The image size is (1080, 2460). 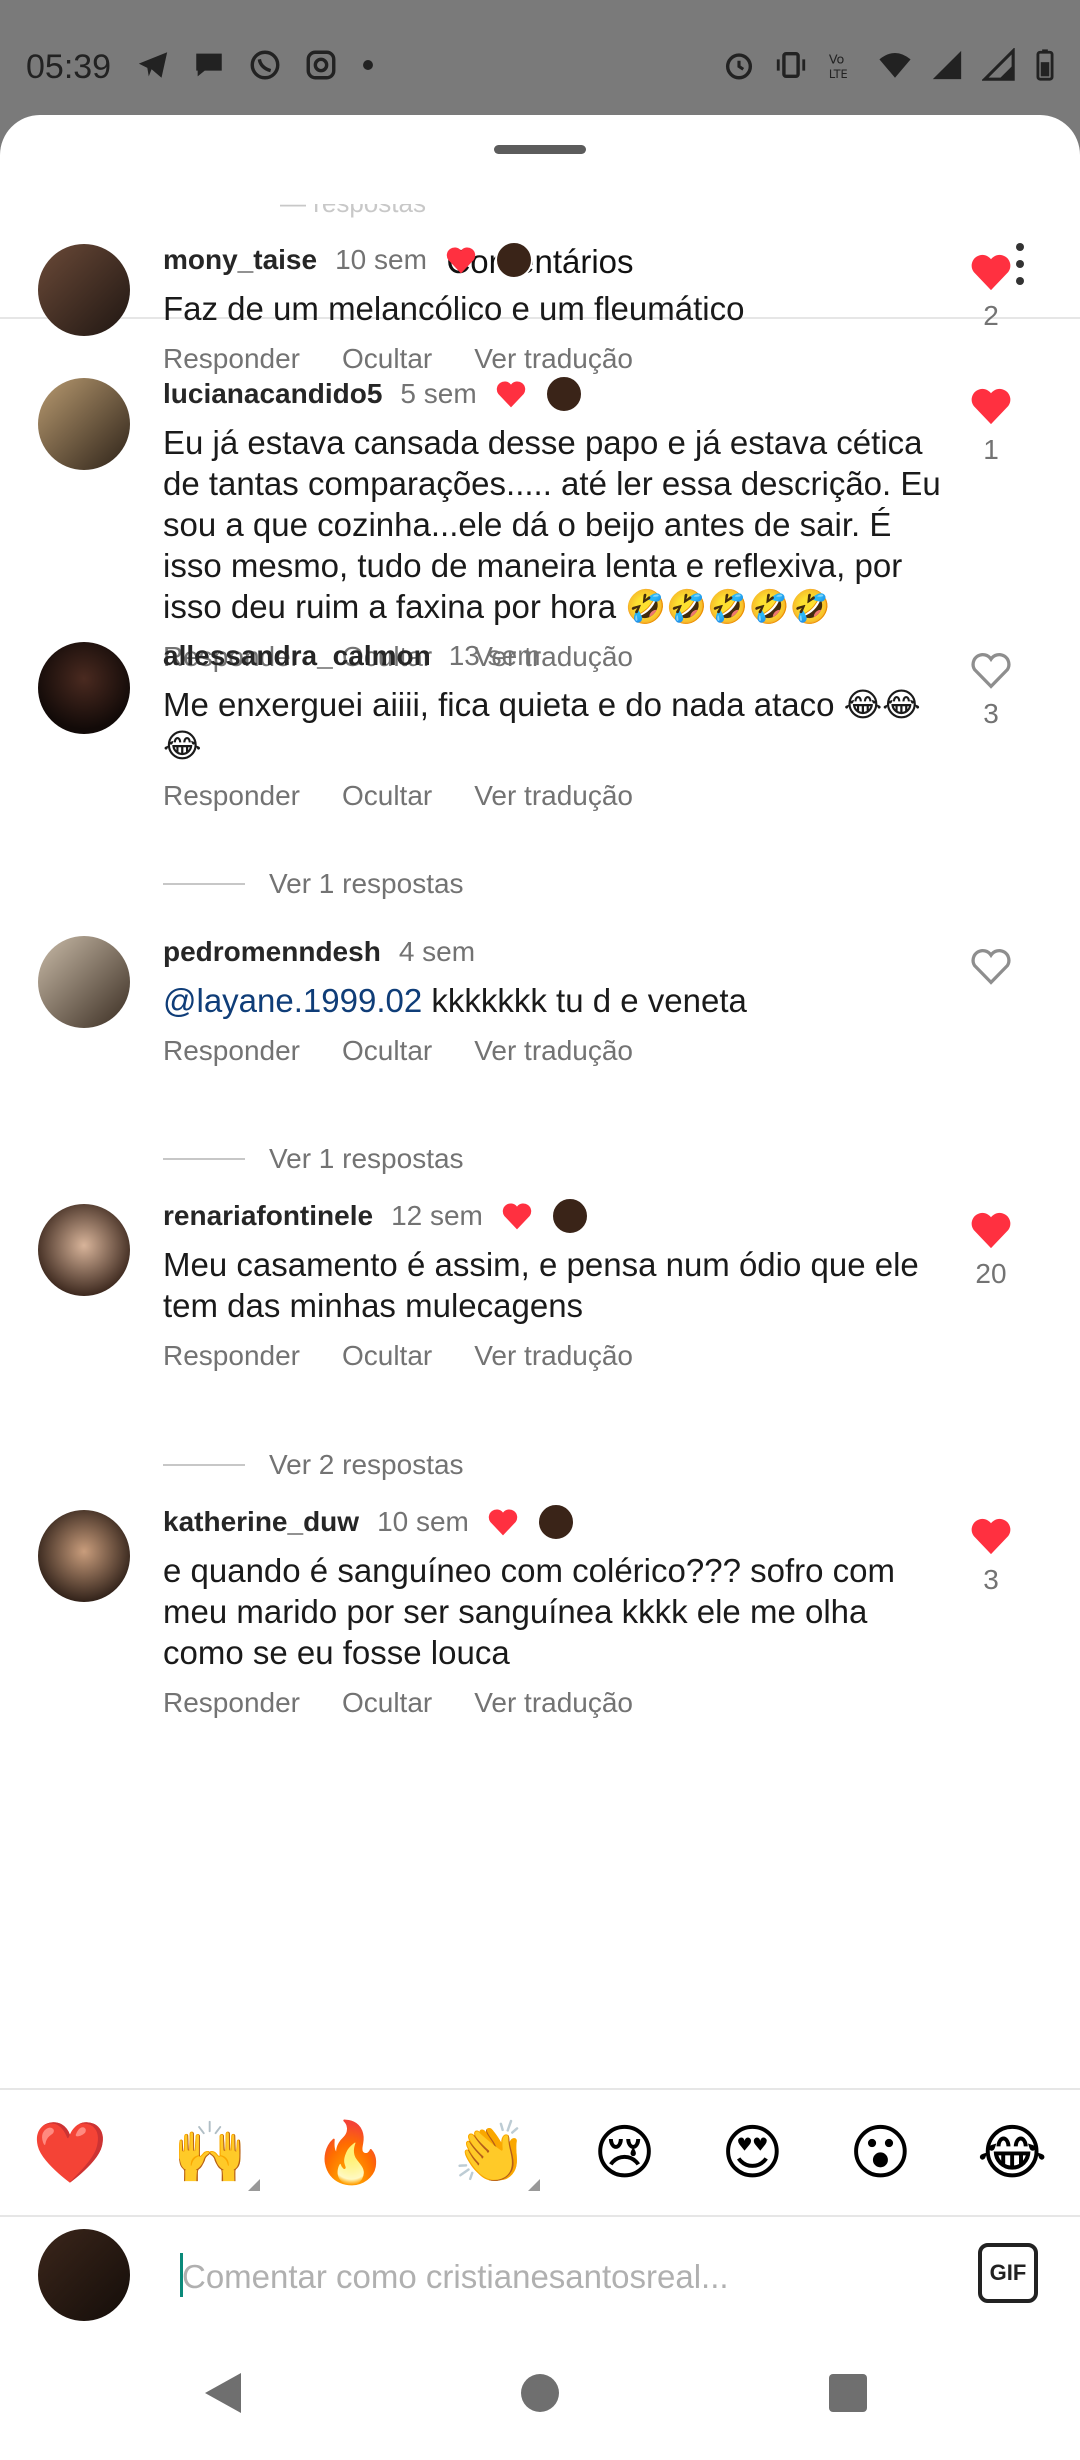 I want to click on comment-input-bar: GIF, so click(x=540, y=2275).